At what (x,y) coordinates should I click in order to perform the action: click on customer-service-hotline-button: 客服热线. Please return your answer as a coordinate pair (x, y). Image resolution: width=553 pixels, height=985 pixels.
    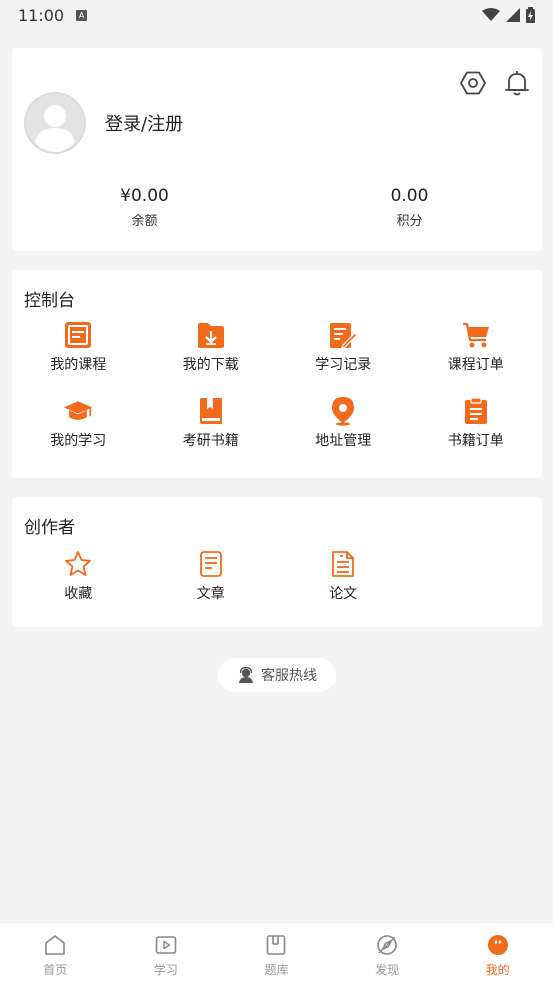
    Looking at the image, I should click on (277, 675).